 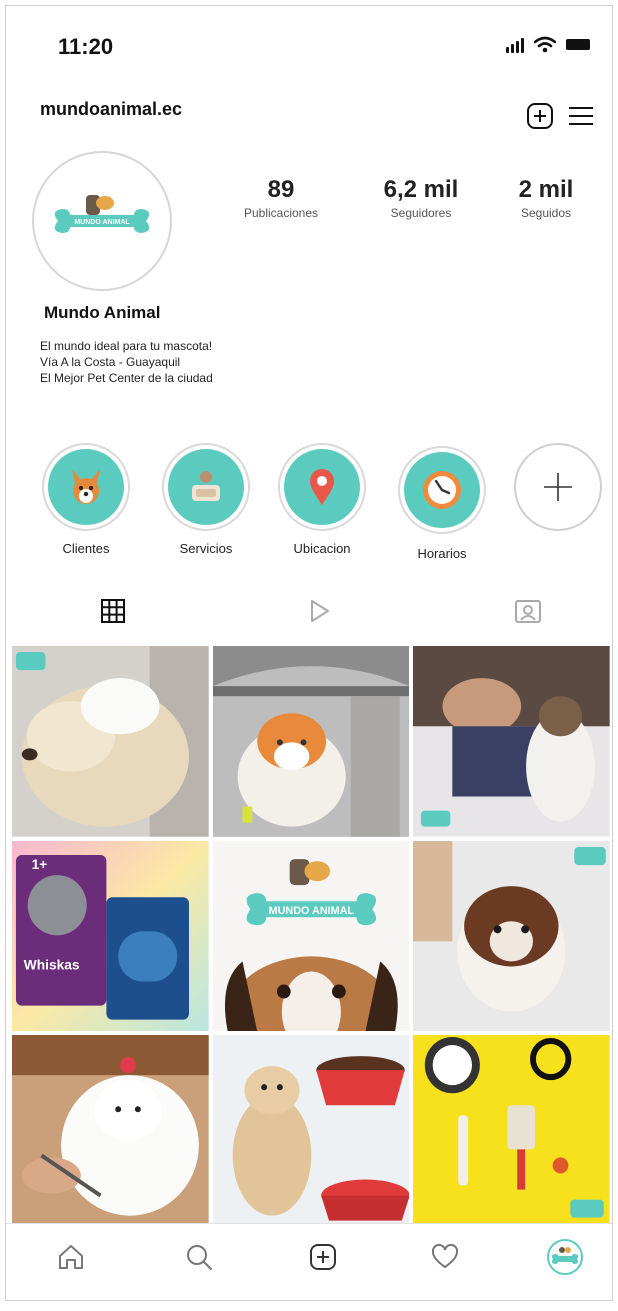 What do you see at coordinates (206, 548) in the screenshot?
I see `highlight-label: Servicios` at bounding box center [206, 548].